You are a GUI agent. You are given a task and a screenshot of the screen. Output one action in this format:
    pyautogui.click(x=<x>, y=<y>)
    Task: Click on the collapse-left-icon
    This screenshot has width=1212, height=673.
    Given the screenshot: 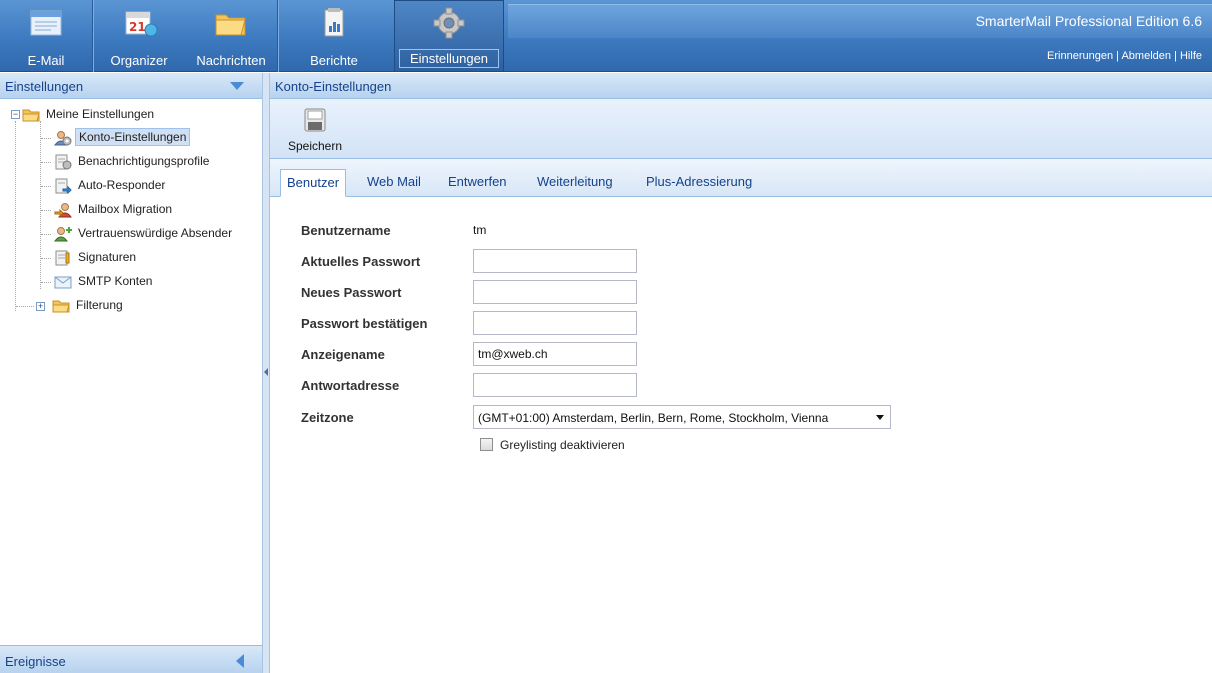 What is the action you would take?
    pyautogui.click(x=266, y=372)
    